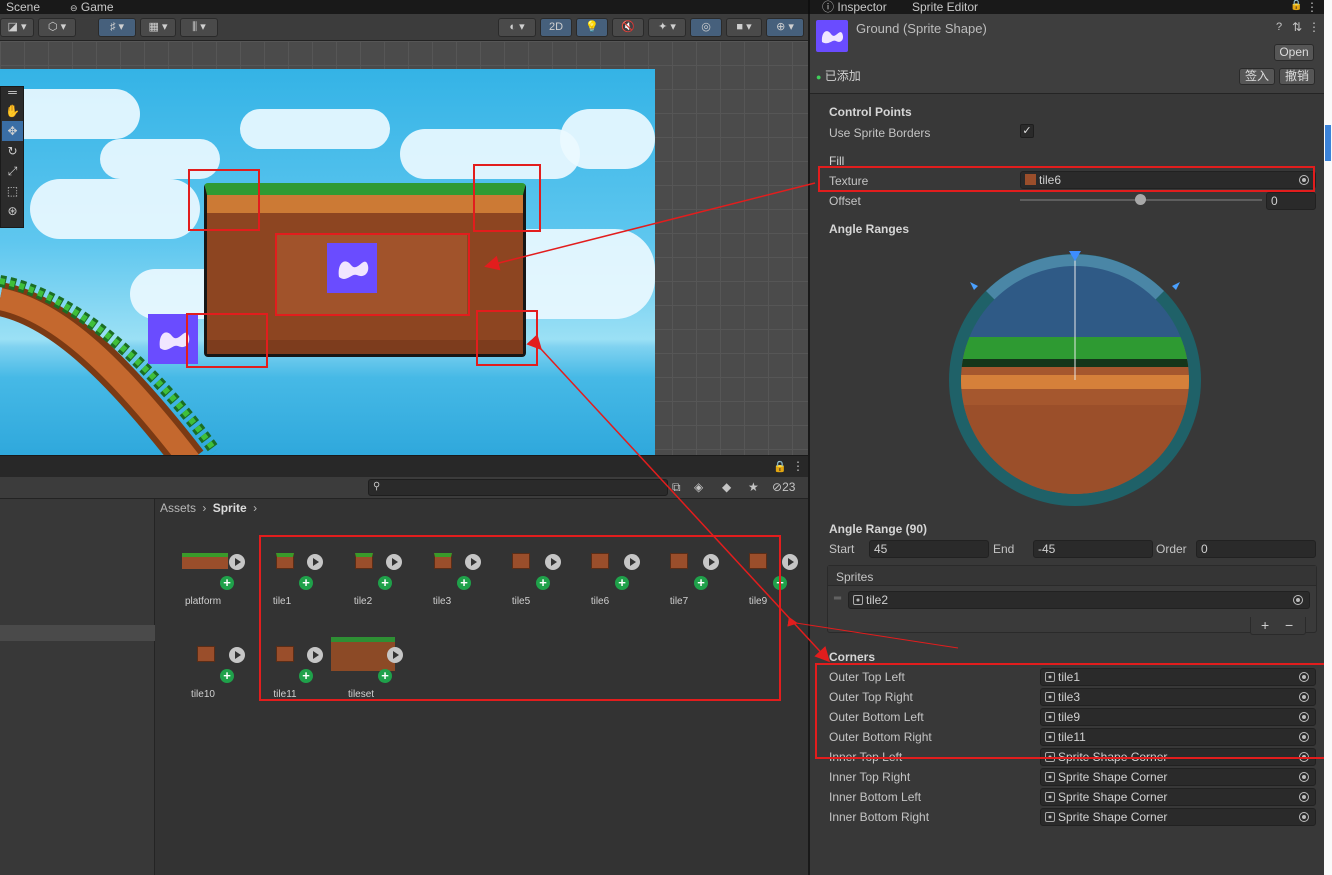  What do you see at coordinates (789, 487) in the screenshot?
I see `hidden-count: 23` at bounding box center [789, 487].